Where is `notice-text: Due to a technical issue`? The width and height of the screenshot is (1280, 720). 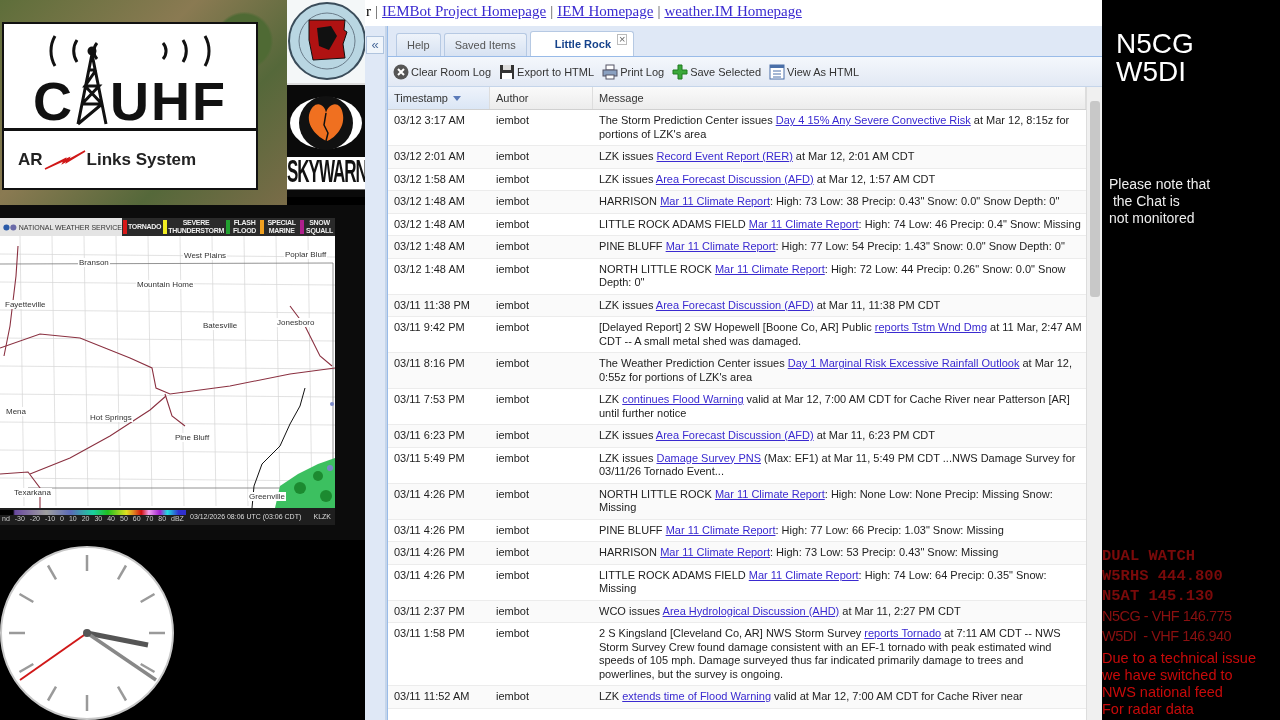
notice-text: Due to a technical issue is located at coordinates (1179, 658).